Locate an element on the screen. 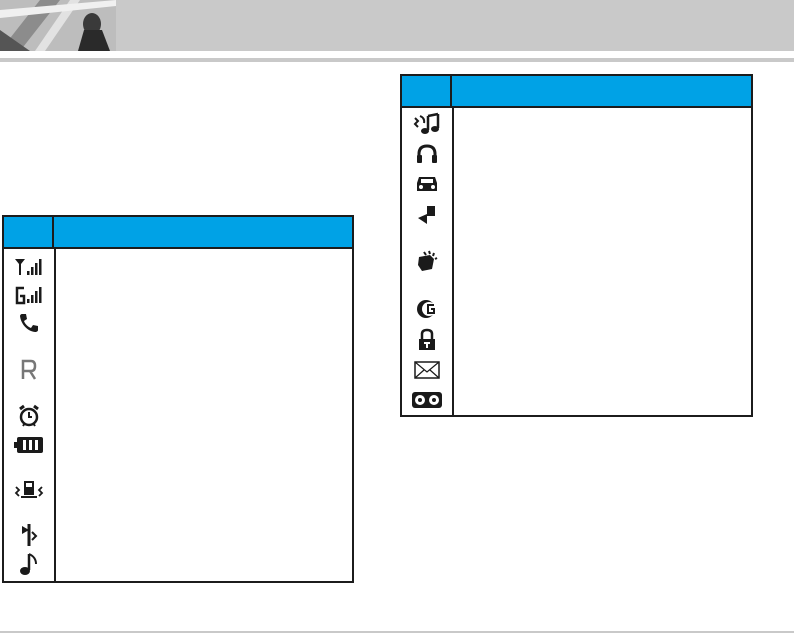 This screenshot has height=637, width=794. gprs-attached-icon is located at coordinates (427, 309).